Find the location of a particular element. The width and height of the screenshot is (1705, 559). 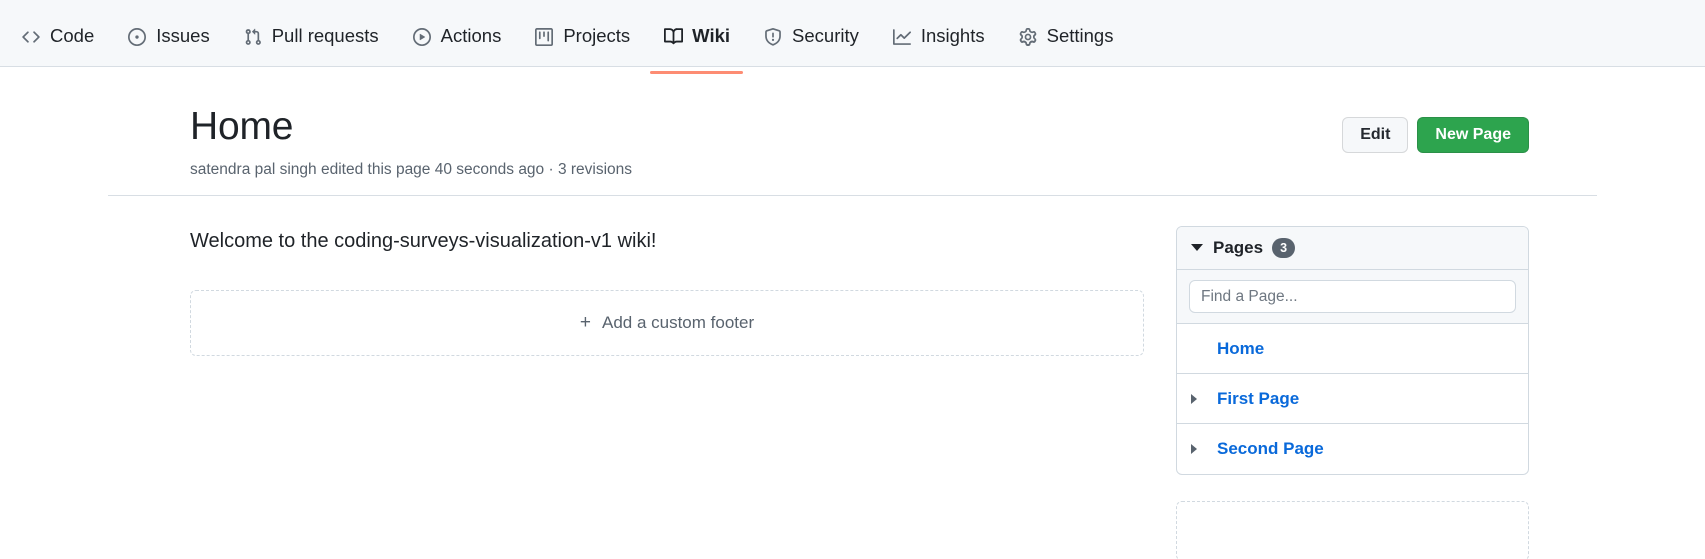

nav-item-label: Projects is located at coordinates (597, 36).